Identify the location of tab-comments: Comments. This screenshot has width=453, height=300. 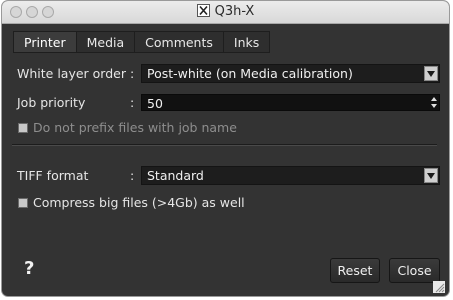
(179, 42).